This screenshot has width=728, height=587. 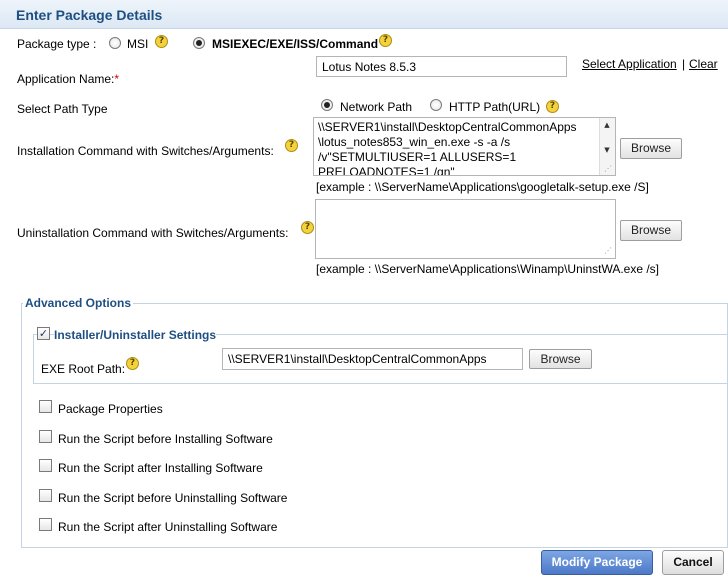 I want to click on package-type-msiexec-radio, so click(x=199, y=43).